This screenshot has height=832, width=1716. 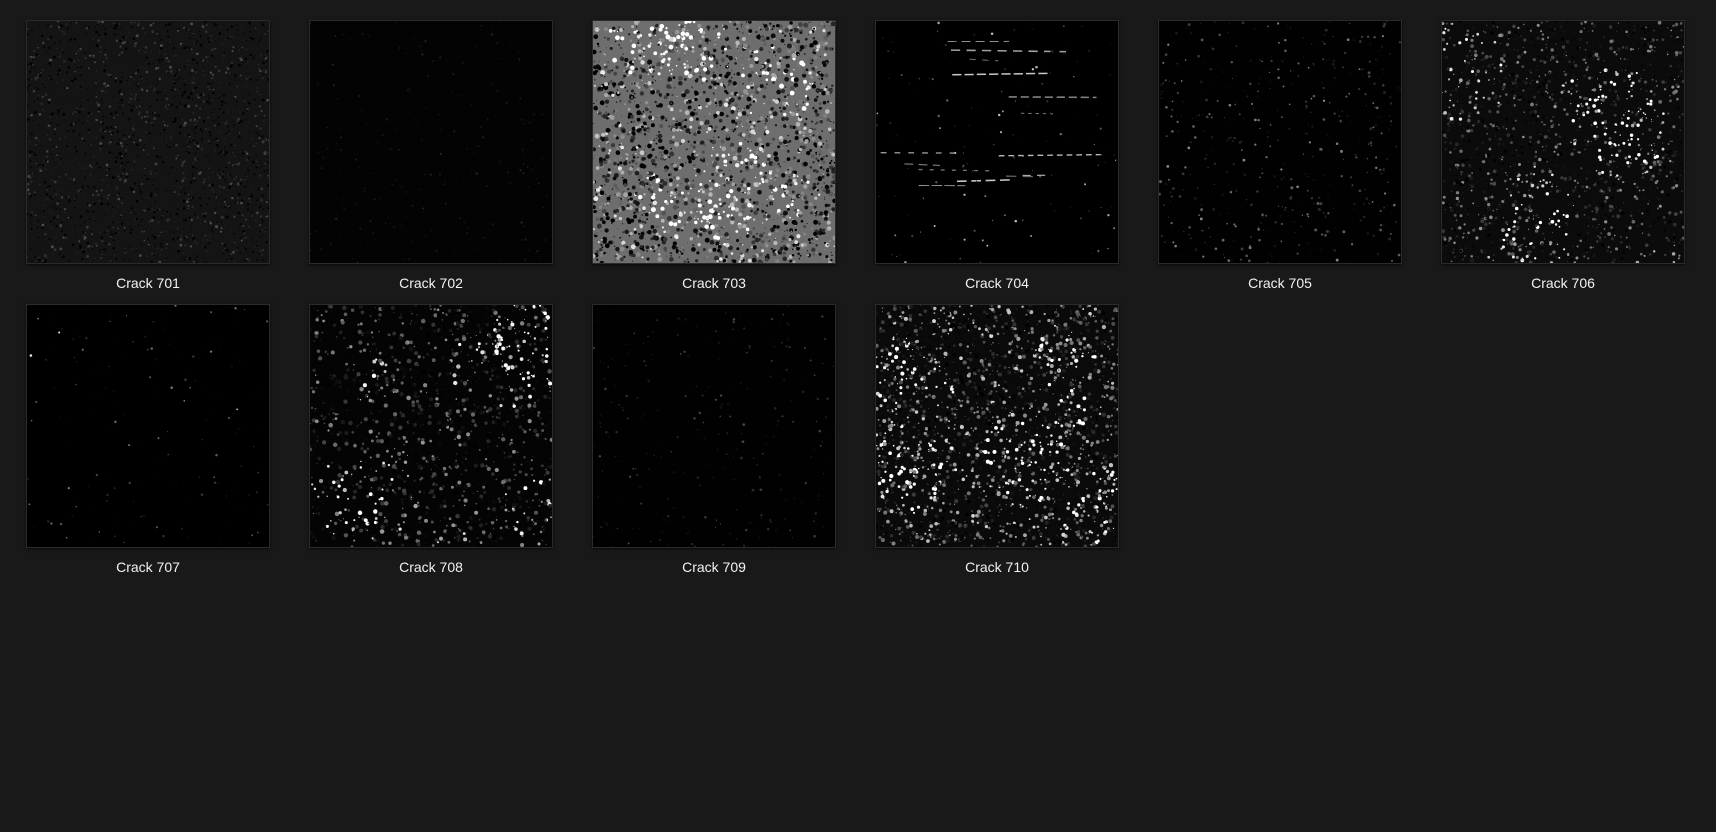 I want to click on thumbnail-item: Crack 702, so click(x=431, y=158).